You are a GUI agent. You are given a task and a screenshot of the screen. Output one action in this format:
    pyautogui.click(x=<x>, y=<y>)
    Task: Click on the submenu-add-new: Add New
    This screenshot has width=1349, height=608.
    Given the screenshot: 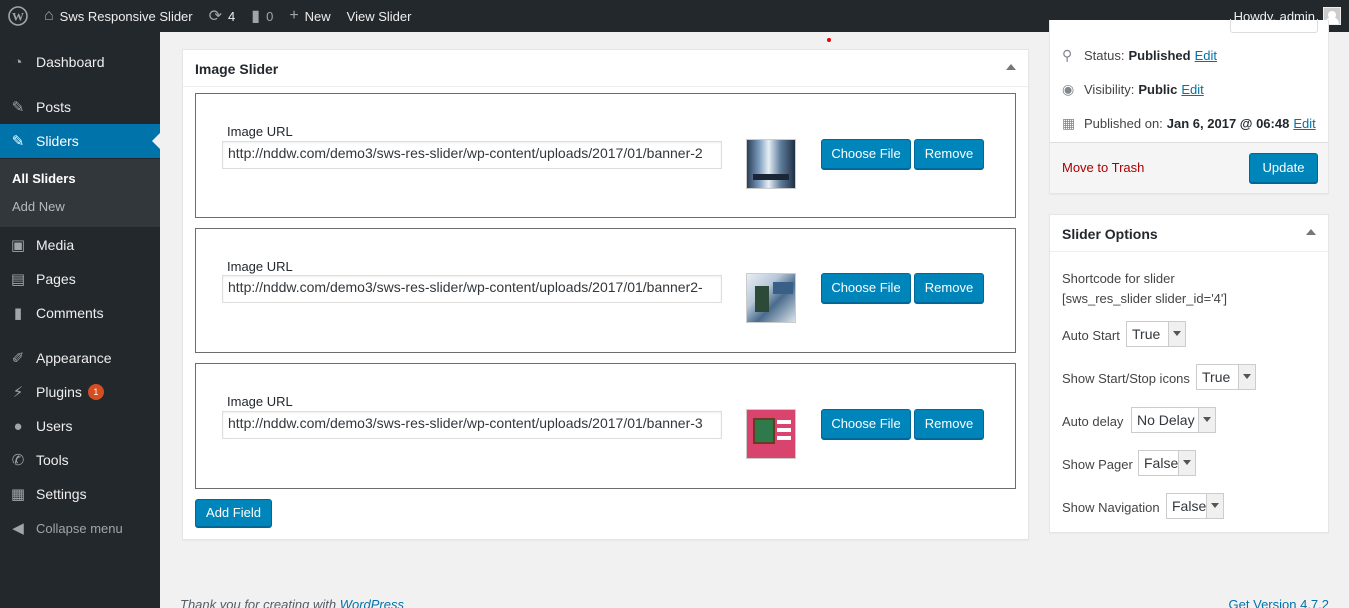 What is the action you would take?
    pyautogui.click(x=38, y=206)
    